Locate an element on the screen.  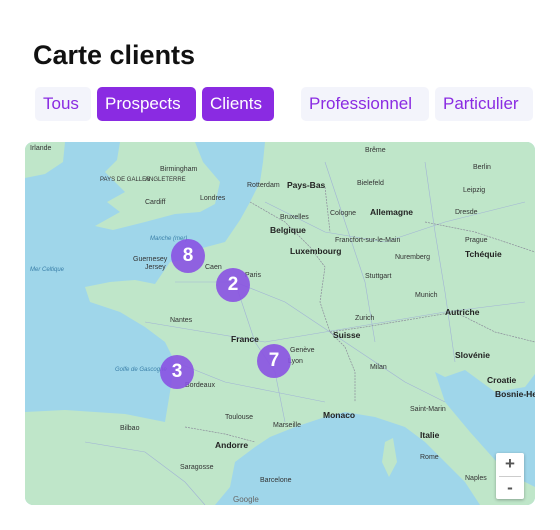
map-label: Marseille is located at coordinates (287, 425).